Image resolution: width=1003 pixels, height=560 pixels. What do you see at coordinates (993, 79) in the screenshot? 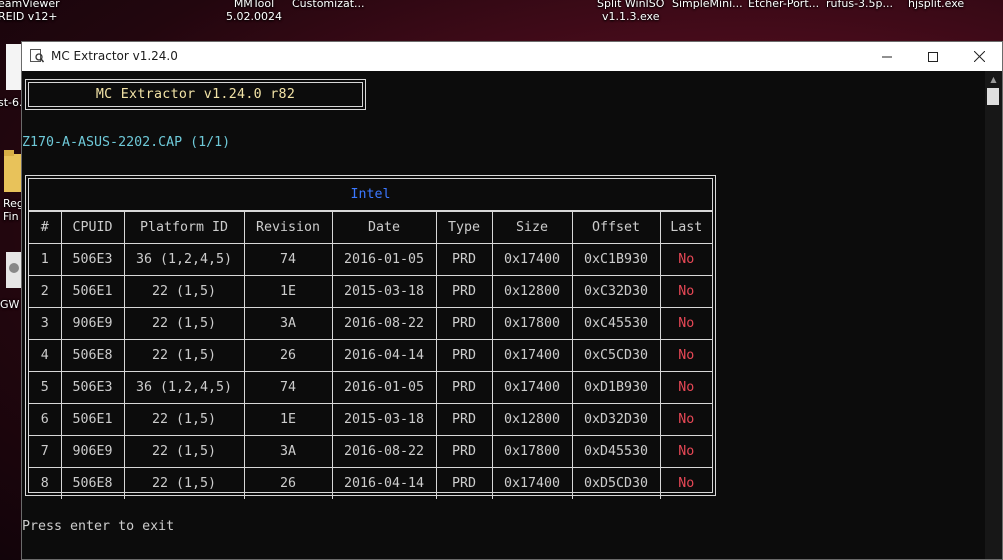
I see `scroll-up-icon: ▲` at bounding box center [993, 79].